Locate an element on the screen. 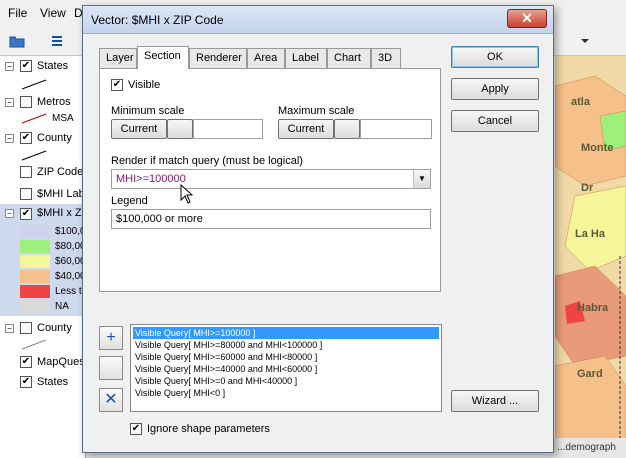  legend-item: $80,000 is located at coordinates (55, 246).